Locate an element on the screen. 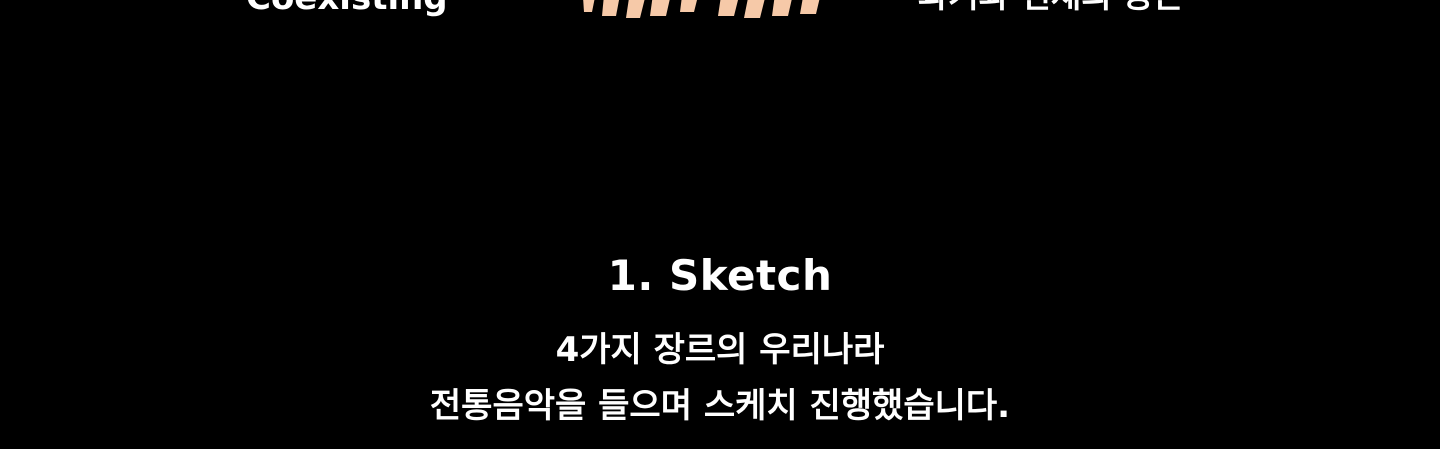 The width and height of the screenshot is (1440, 449). top-right-heading: 과거와 현재의 공존 is located at coordinates (1051, 8).